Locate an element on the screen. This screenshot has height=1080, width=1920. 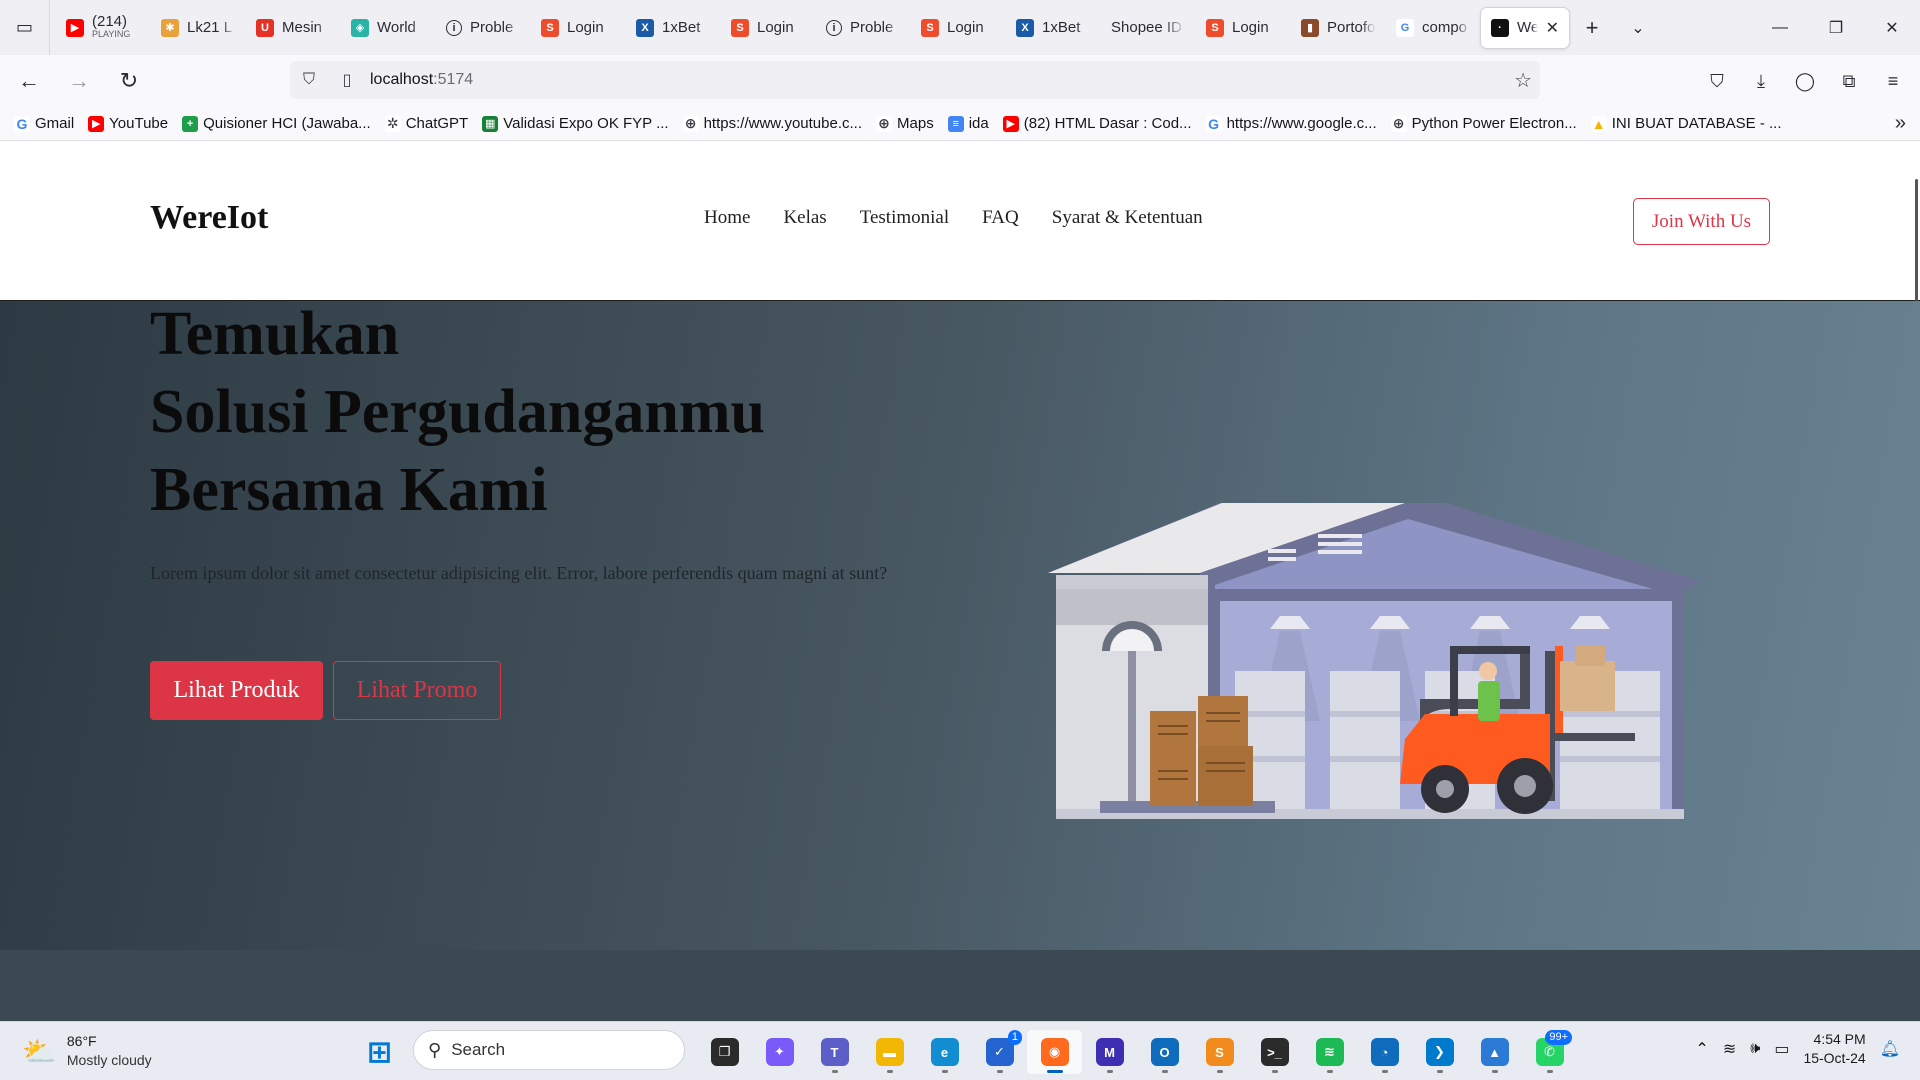
bookmark-item: ✲ ChatGPT is located at coordinates (426, 123).